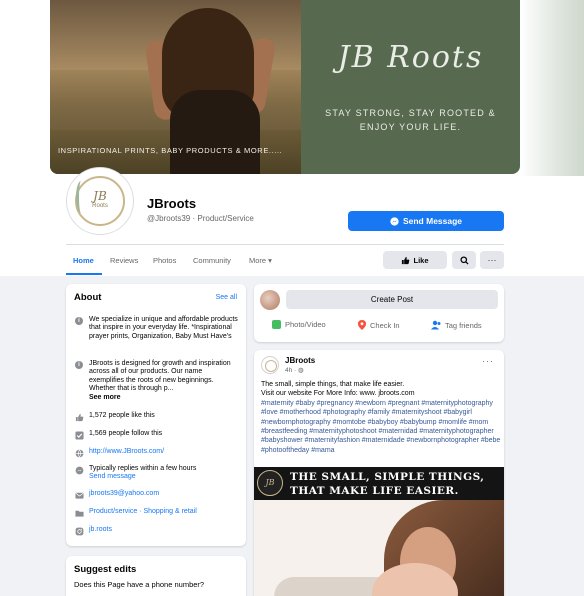 This screenshot has height=596, width=584. What do you see at coordinates (436, 325) in the screenshot?
I see `tag-people-icon` at bounding box center [436, 325].